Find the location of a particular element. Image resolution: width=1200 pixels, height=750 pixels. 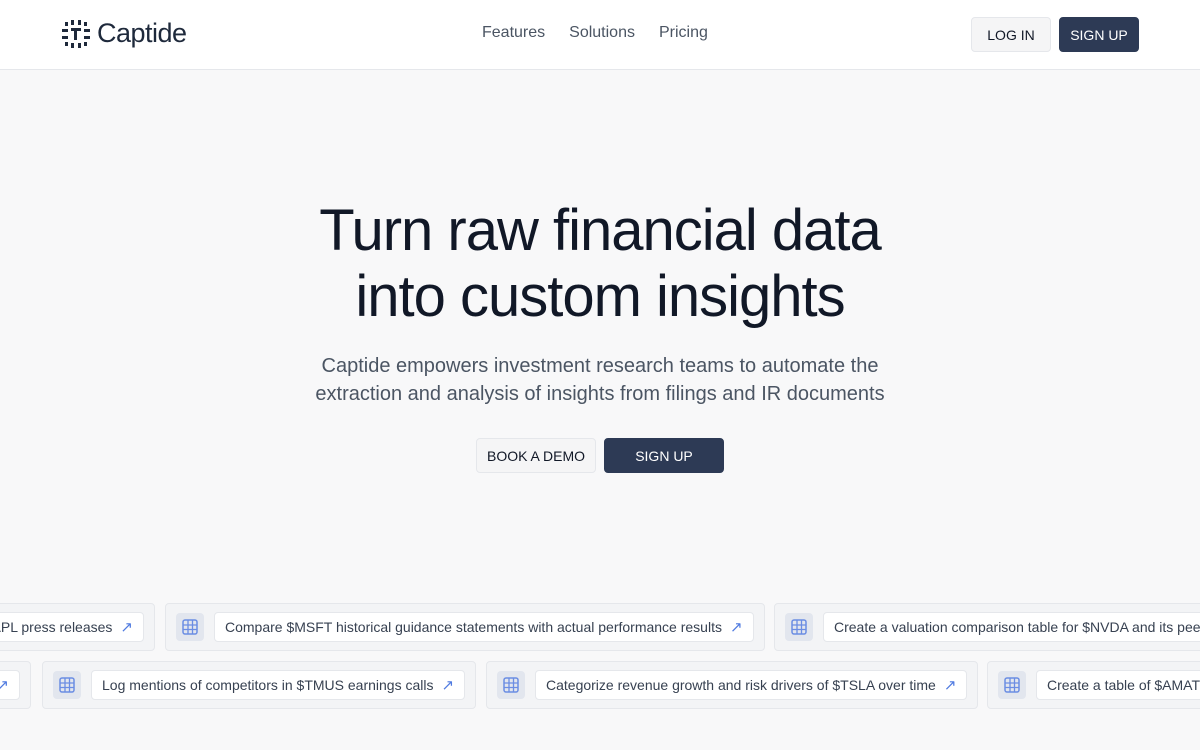

prompt-card: Create a table of $AMAT↗ is located at coordinates (1093, 685).